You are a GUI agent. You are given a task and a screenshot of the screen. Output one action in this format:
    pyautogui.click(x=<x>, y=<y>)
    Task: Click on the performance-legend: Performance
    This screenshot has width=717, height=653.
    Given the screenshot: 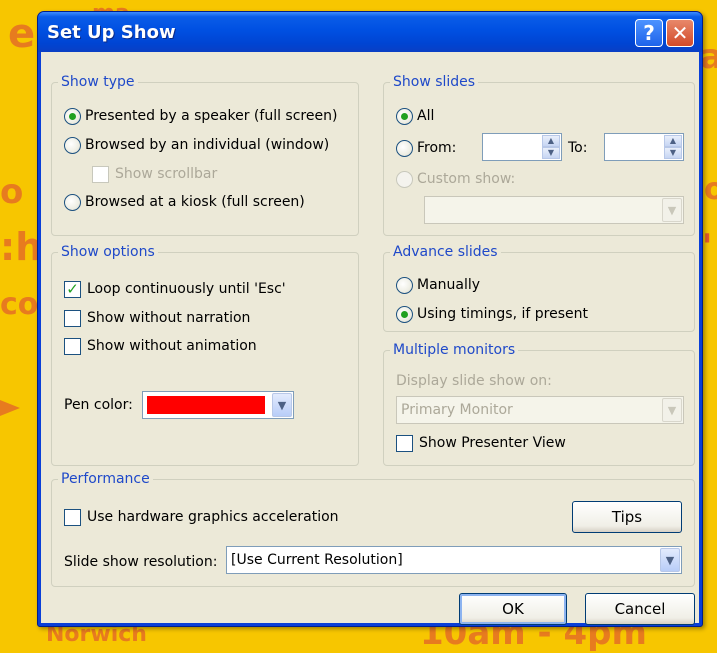 What is the action you would take?
    pyautogui.click(x=105, y=479)
    